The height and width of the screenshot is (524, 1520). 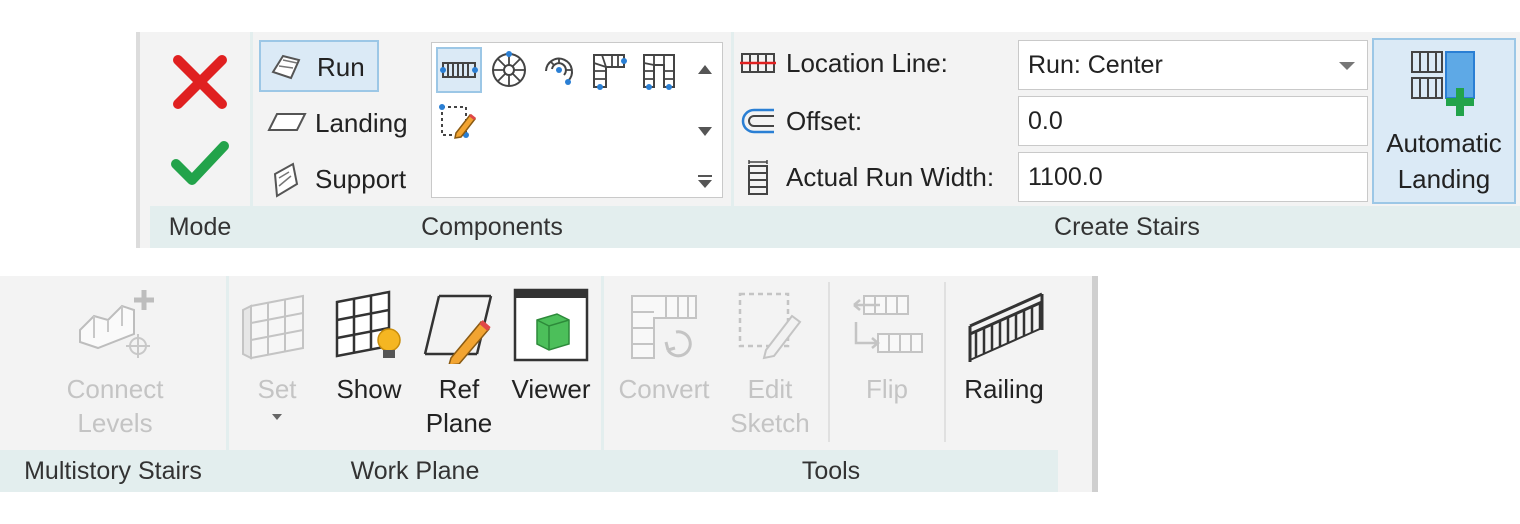 What do you see at coordinates (277, 389) in the screenshot?
I see `set-label: Set` at bounding box center [277, 389].